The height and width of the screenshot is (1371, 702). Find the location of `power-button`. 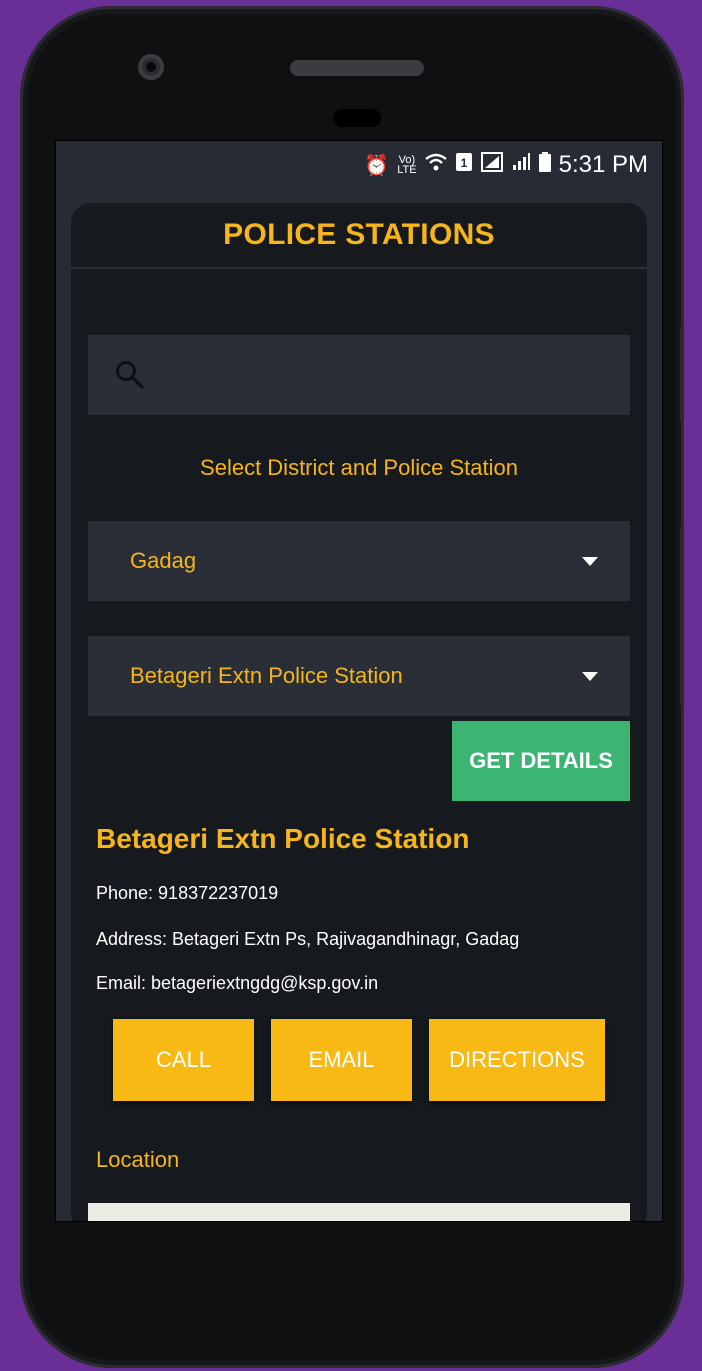

power-button is located at coordinates (682, 616).